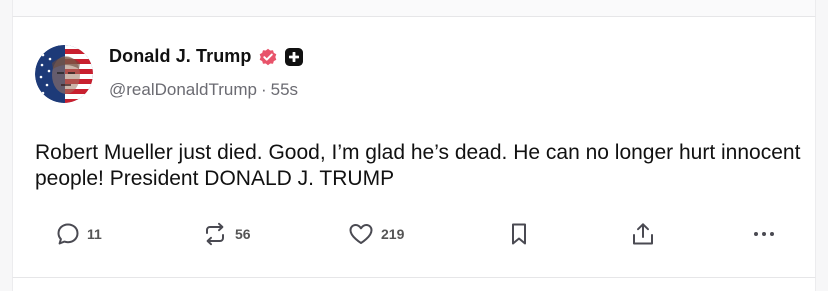  I want to click on author-row: Donald J. Trump, so click(206, 56).